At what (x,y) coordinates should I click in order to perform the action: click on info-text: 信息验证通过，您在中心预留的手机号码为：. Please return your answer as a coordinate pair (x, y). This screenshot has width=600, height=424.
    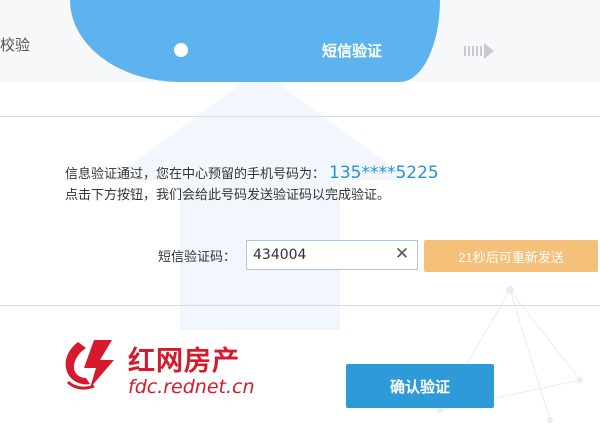
    Looking at the image, I should click on (195, 174).